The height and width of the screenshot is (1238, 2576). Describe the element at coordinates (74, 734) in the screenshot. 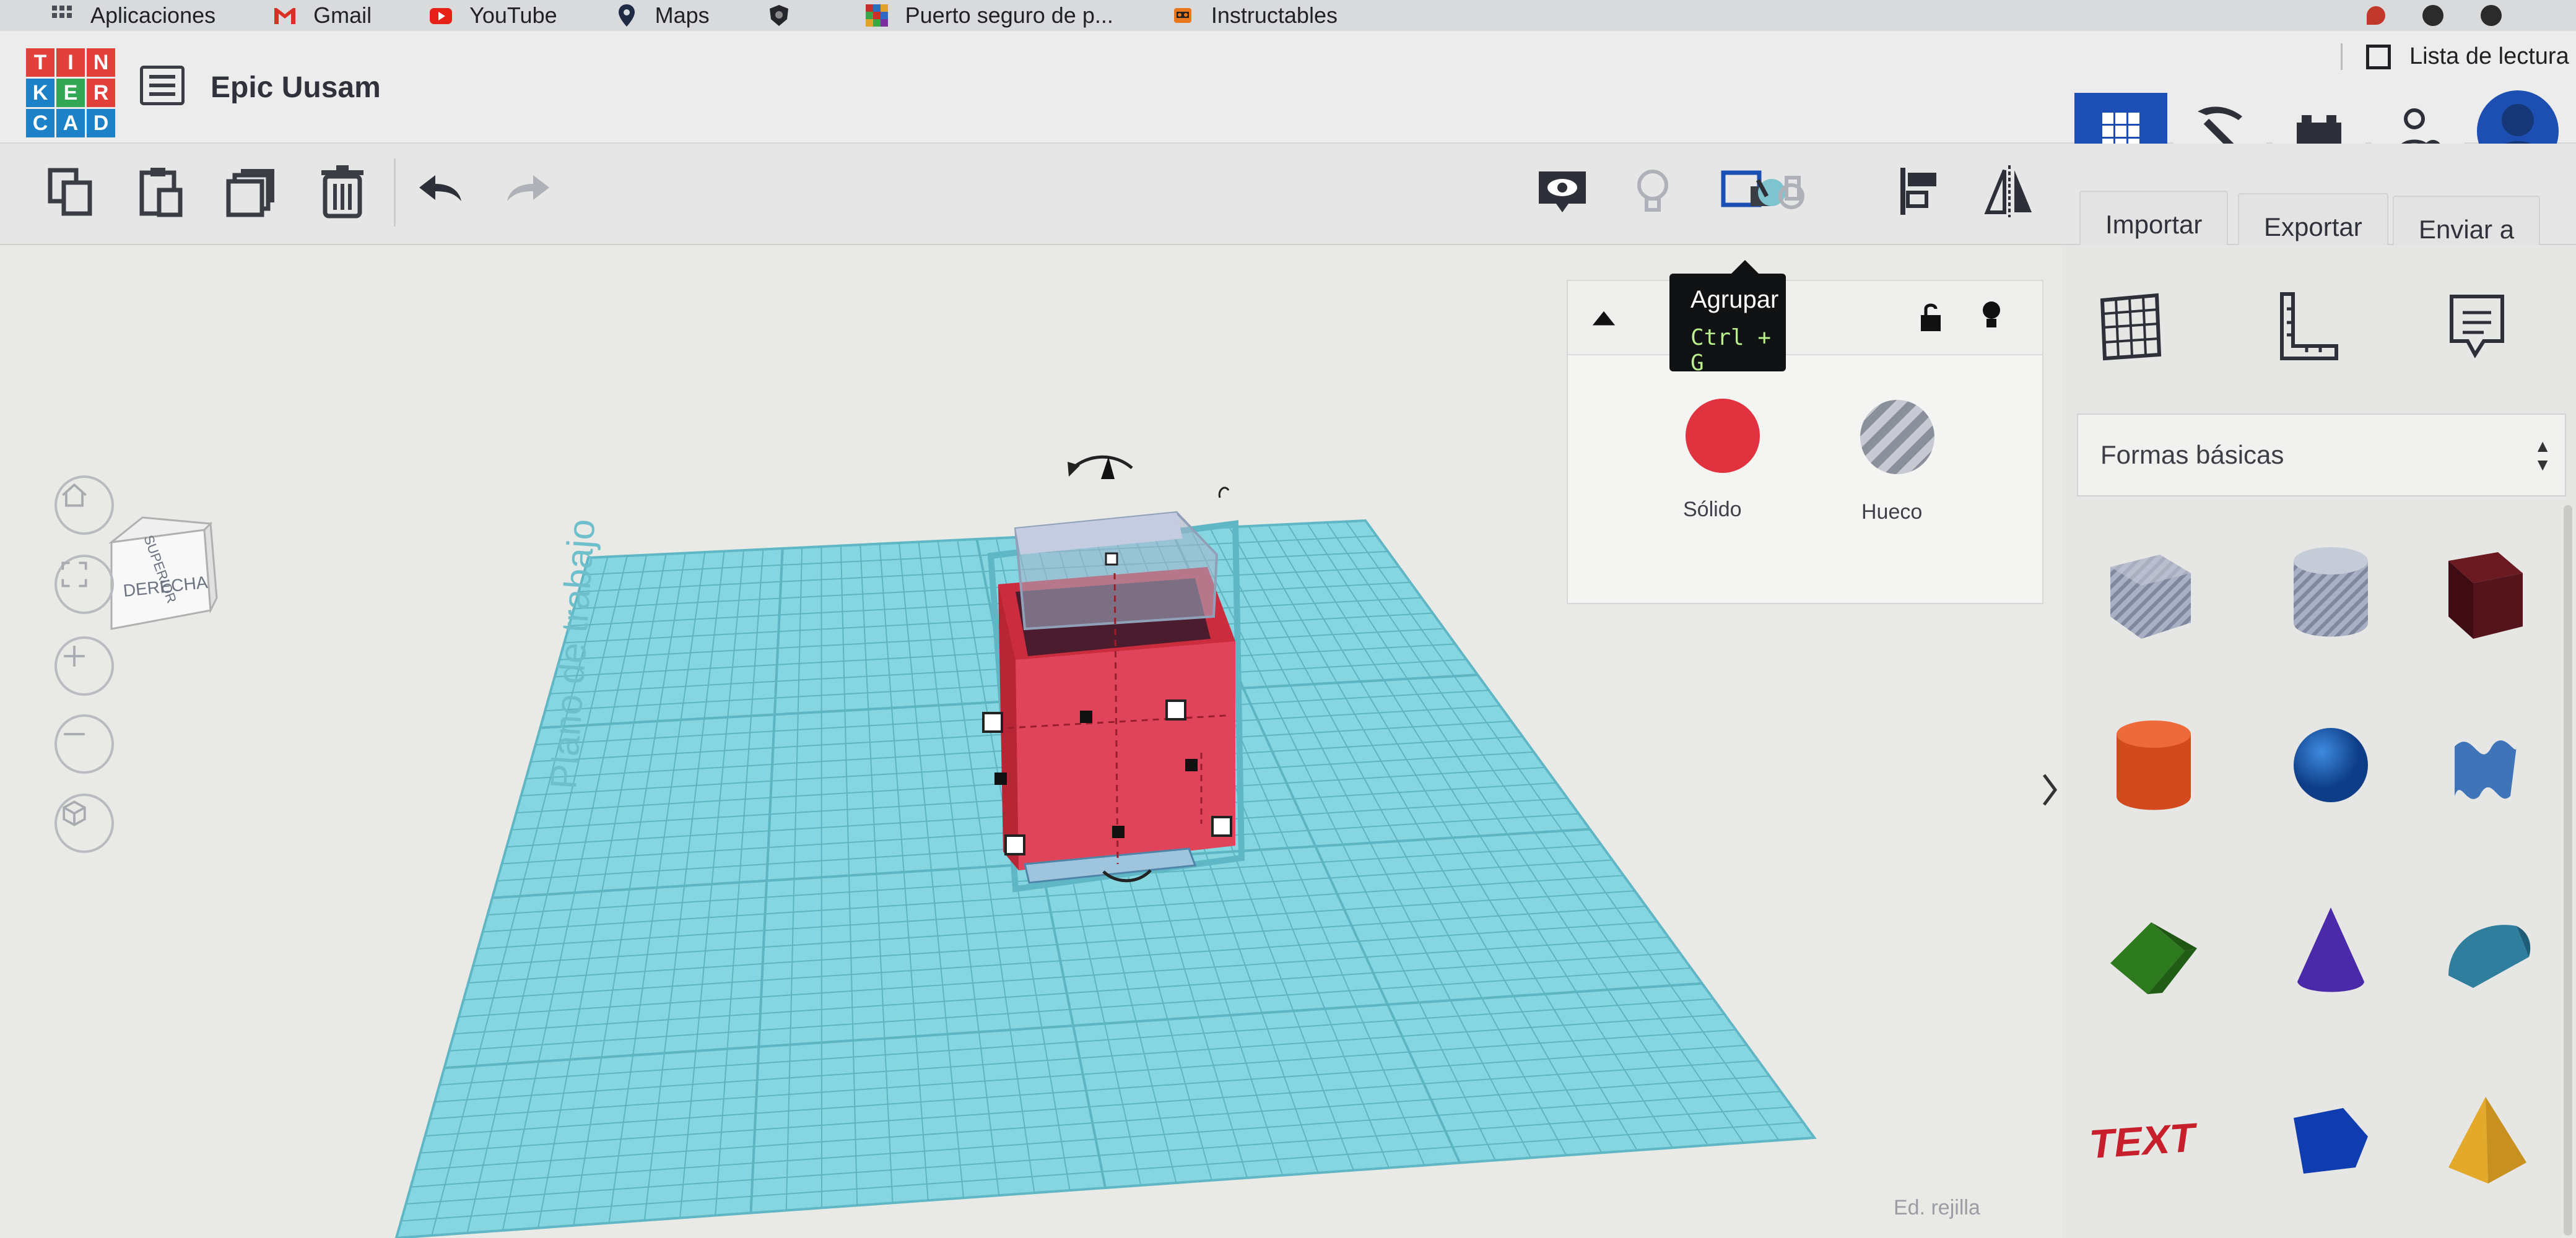

I see `minus-icon` at that location.